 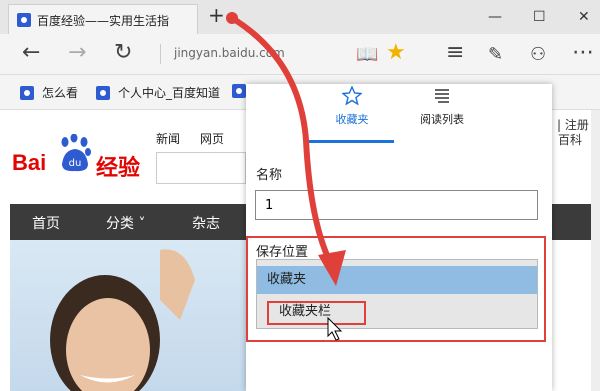 I want to click on favorites-bar-item: 怎么看, so click(x=49, y=92).